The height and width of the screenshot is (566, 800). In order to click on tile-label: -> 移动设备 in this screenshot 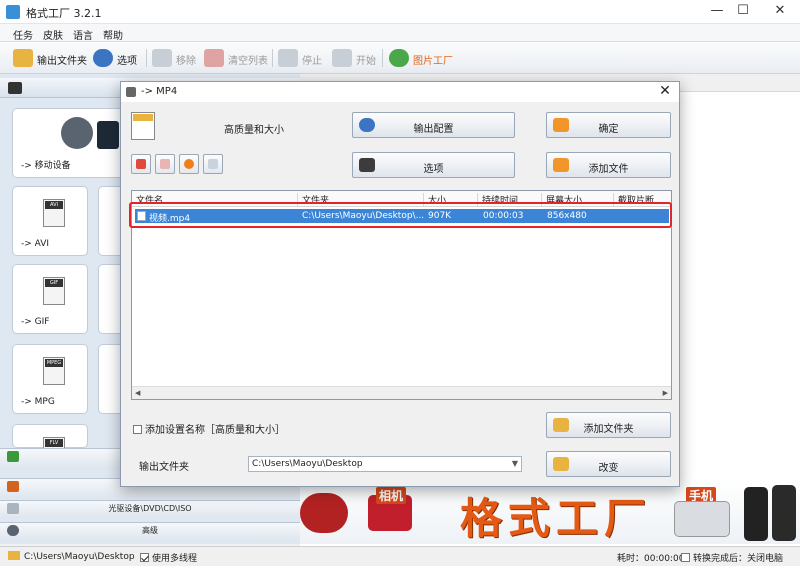, I will do `click(46, 166)`.